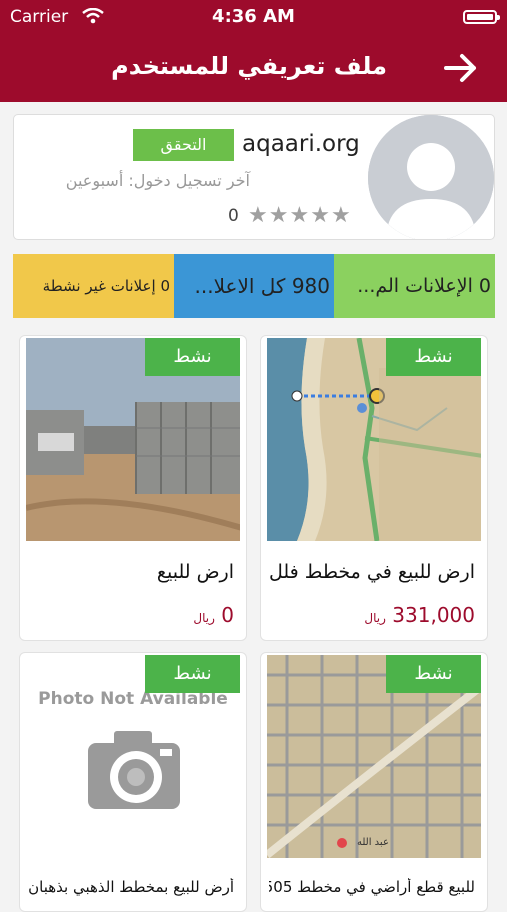 This screenshot has width=507, height=912. I want to click on price-value: 331,000, so click(433, 615).